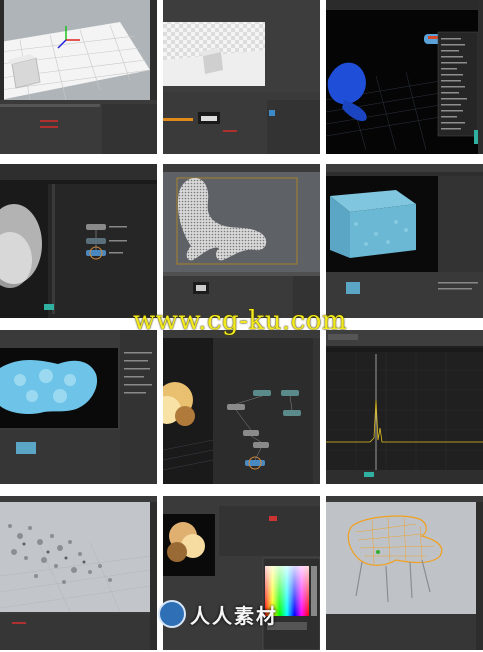 Image resolution: width=483 pixels, height=652 pixels. I want to click on thumbnail-cyan-fluid-box, so click(404, 241).